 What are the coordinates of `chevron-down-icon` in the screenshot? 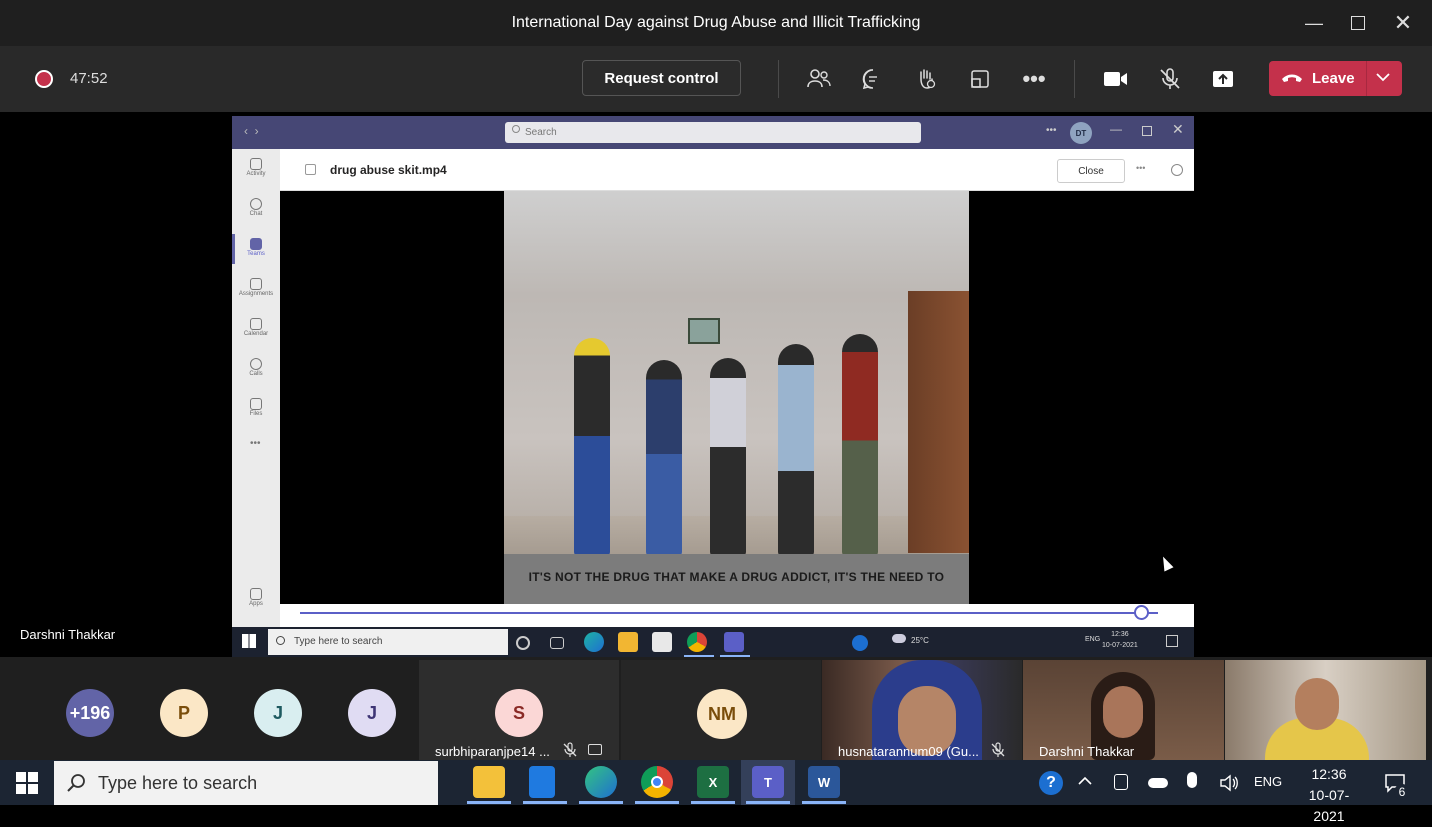 It's located at (1383, 79).